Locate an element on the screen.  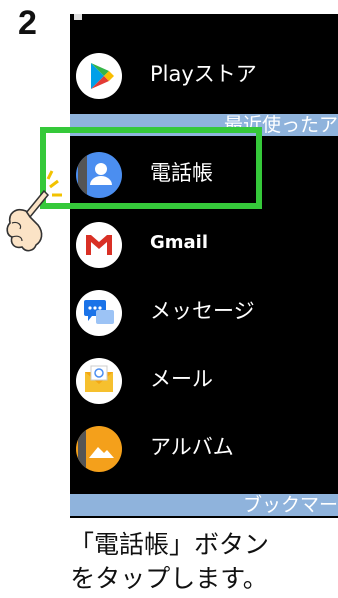
step-number: 2 is located at coordinates (27, 23).